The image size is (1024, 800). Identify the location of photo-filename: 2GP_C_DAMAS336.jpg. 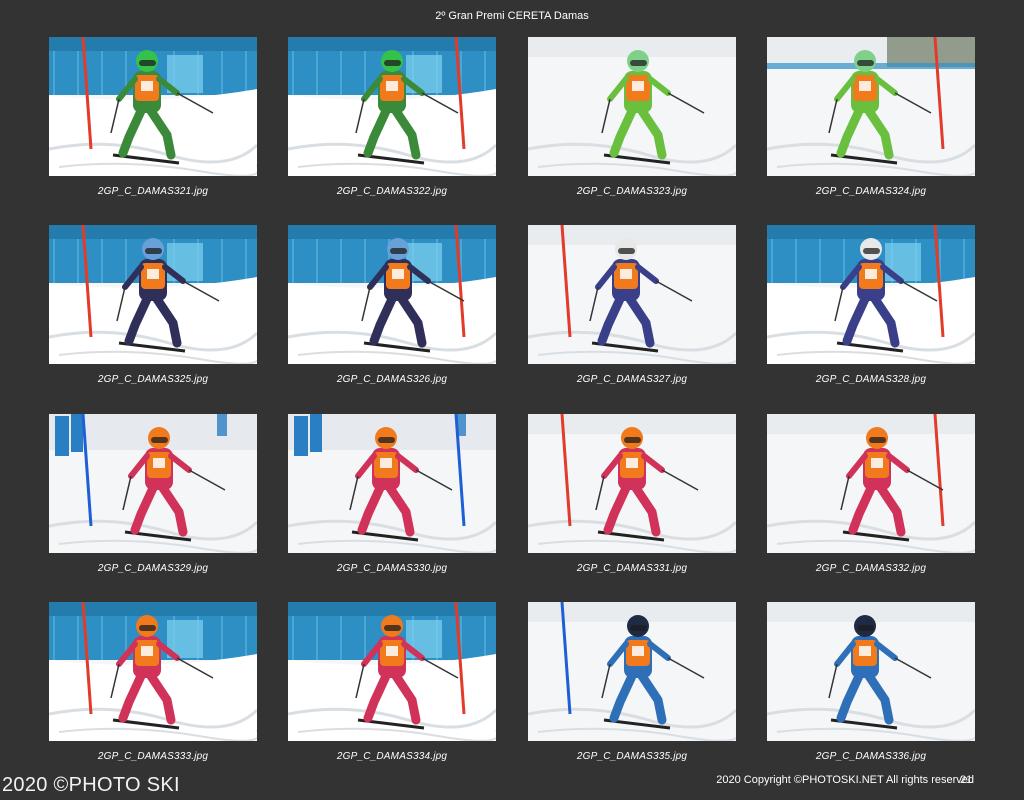
(871, 756).